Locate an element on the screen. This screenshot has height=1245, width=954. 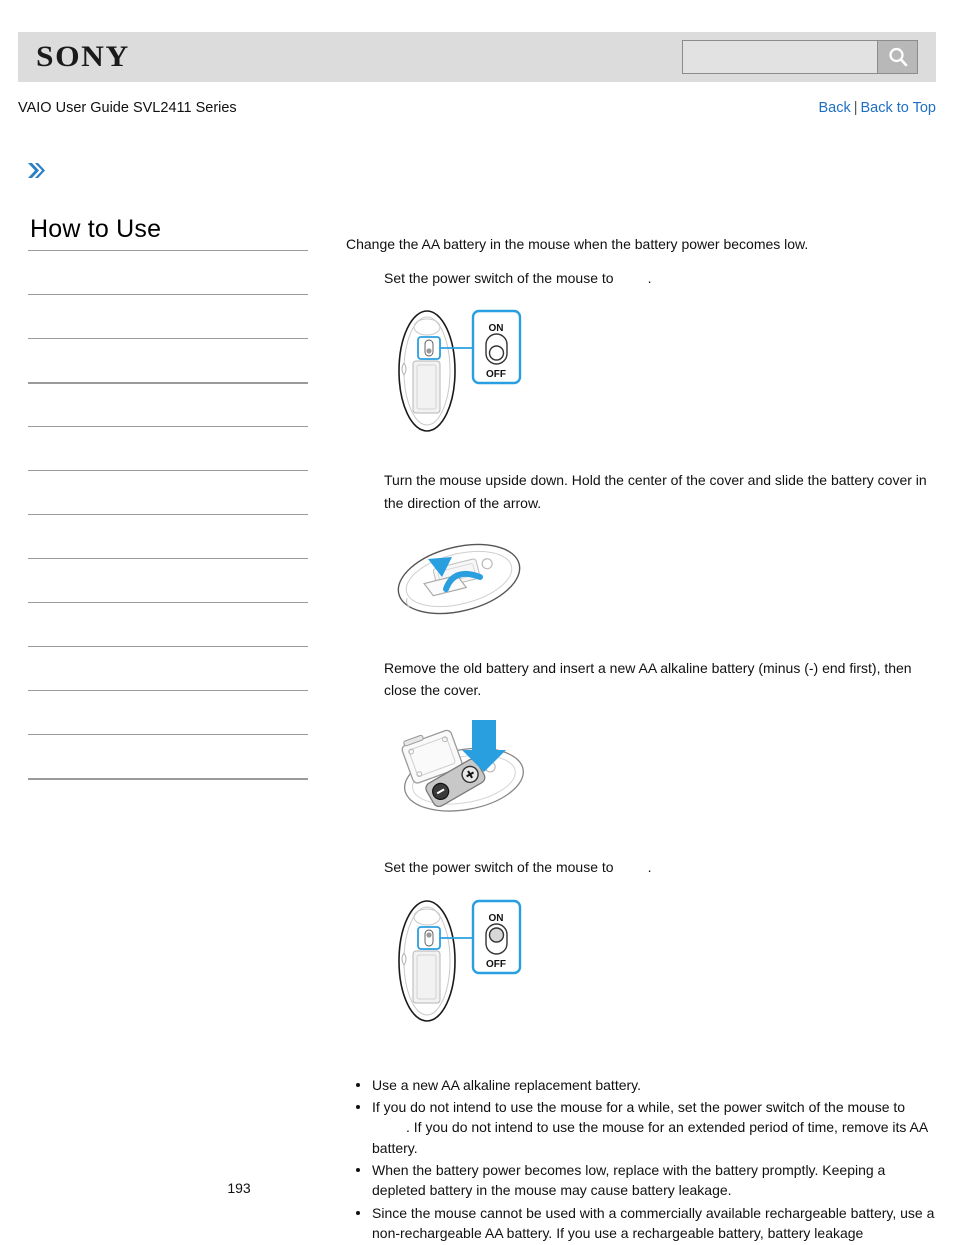
search-box is located at coordinates (800, 57).